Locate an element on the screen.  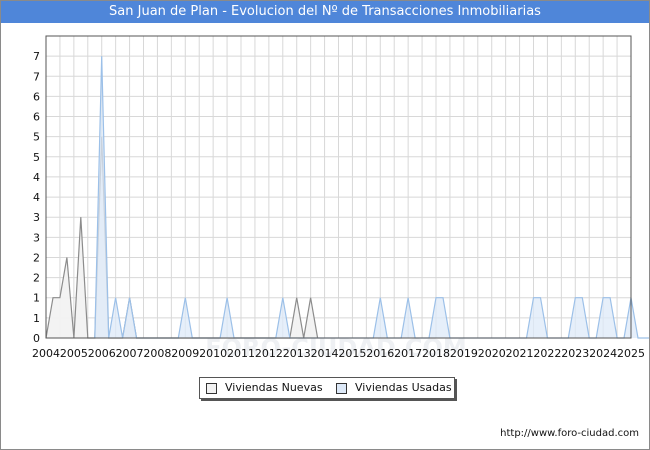
x-tick-label: 2012 is located at coordinates (269, 353).